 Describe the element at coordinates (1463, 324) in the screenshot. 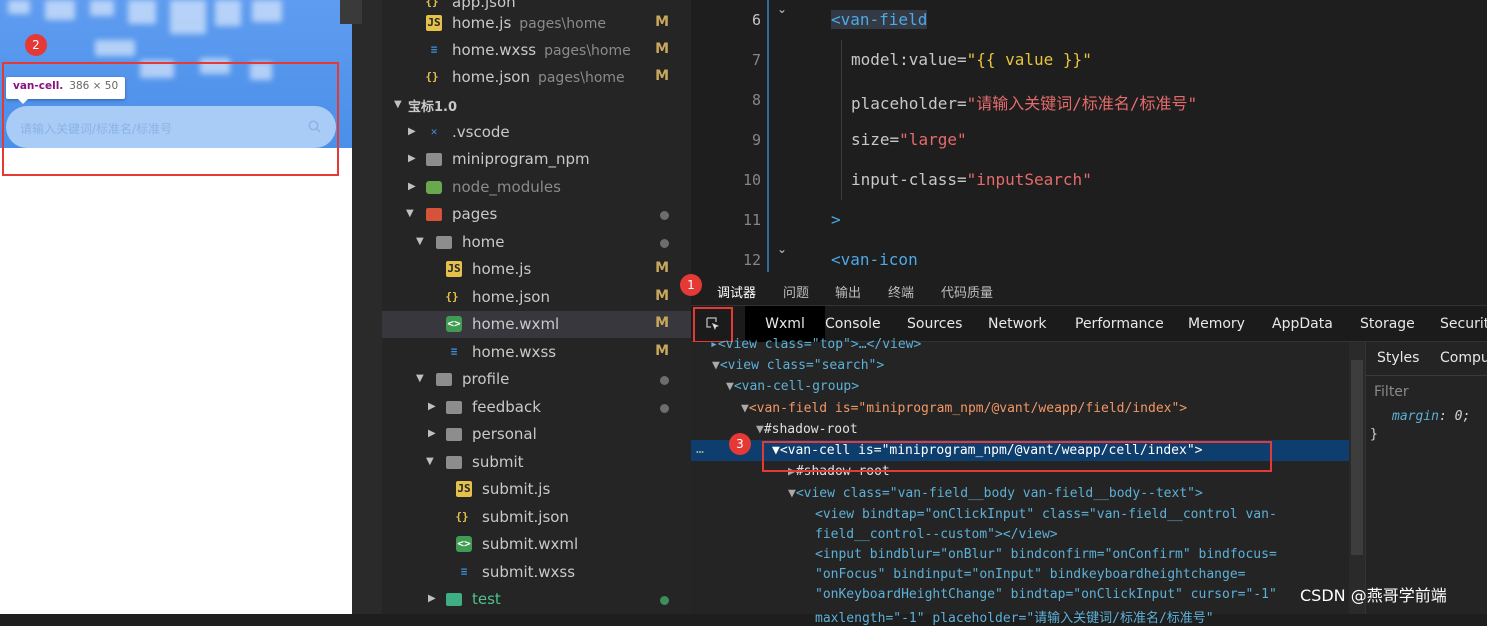

I see `tab-security: Security` at that location.